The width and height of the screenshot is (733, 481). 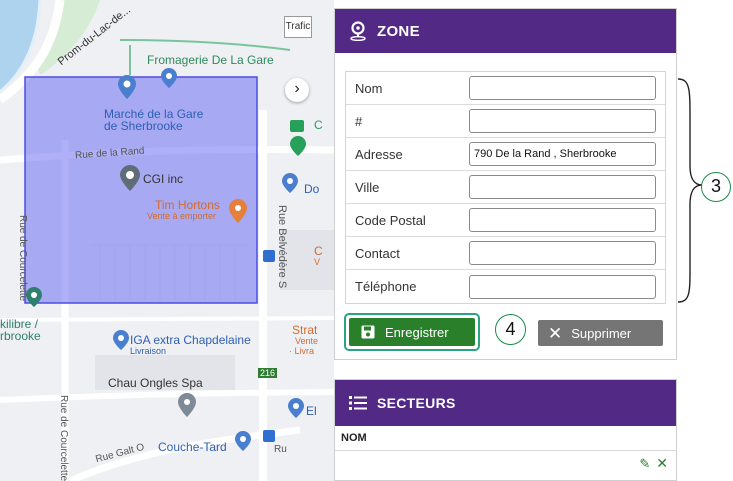 I want to click on form-row-nom: Nom, so click(x=505, y=88).